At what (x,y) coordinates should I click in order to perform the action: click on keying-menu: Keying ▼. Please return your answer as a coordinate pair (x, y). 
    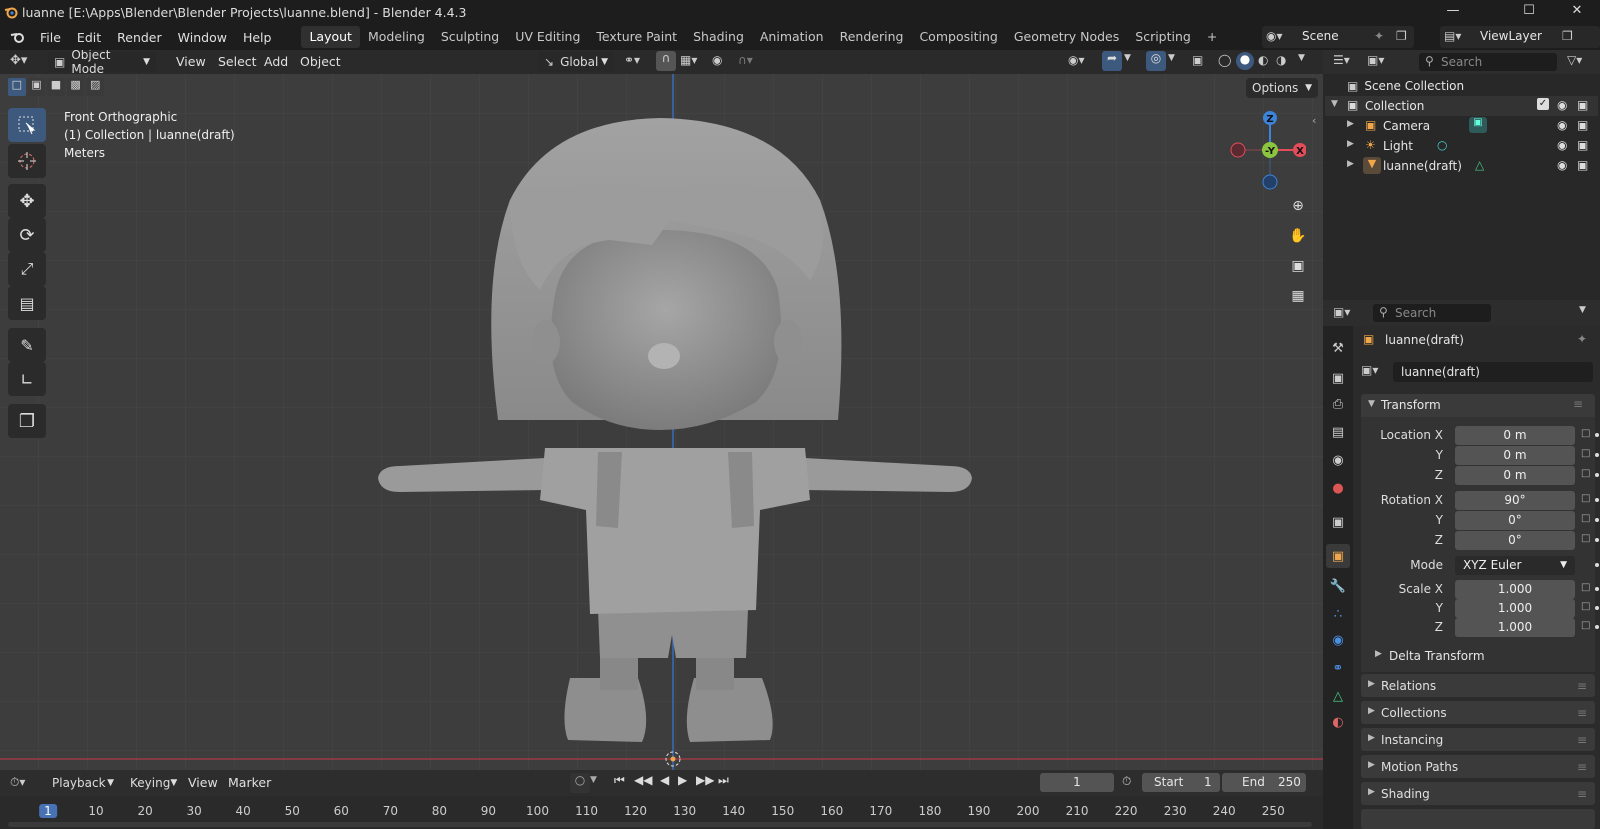
    Looking at the image, I should click on (151, 783).